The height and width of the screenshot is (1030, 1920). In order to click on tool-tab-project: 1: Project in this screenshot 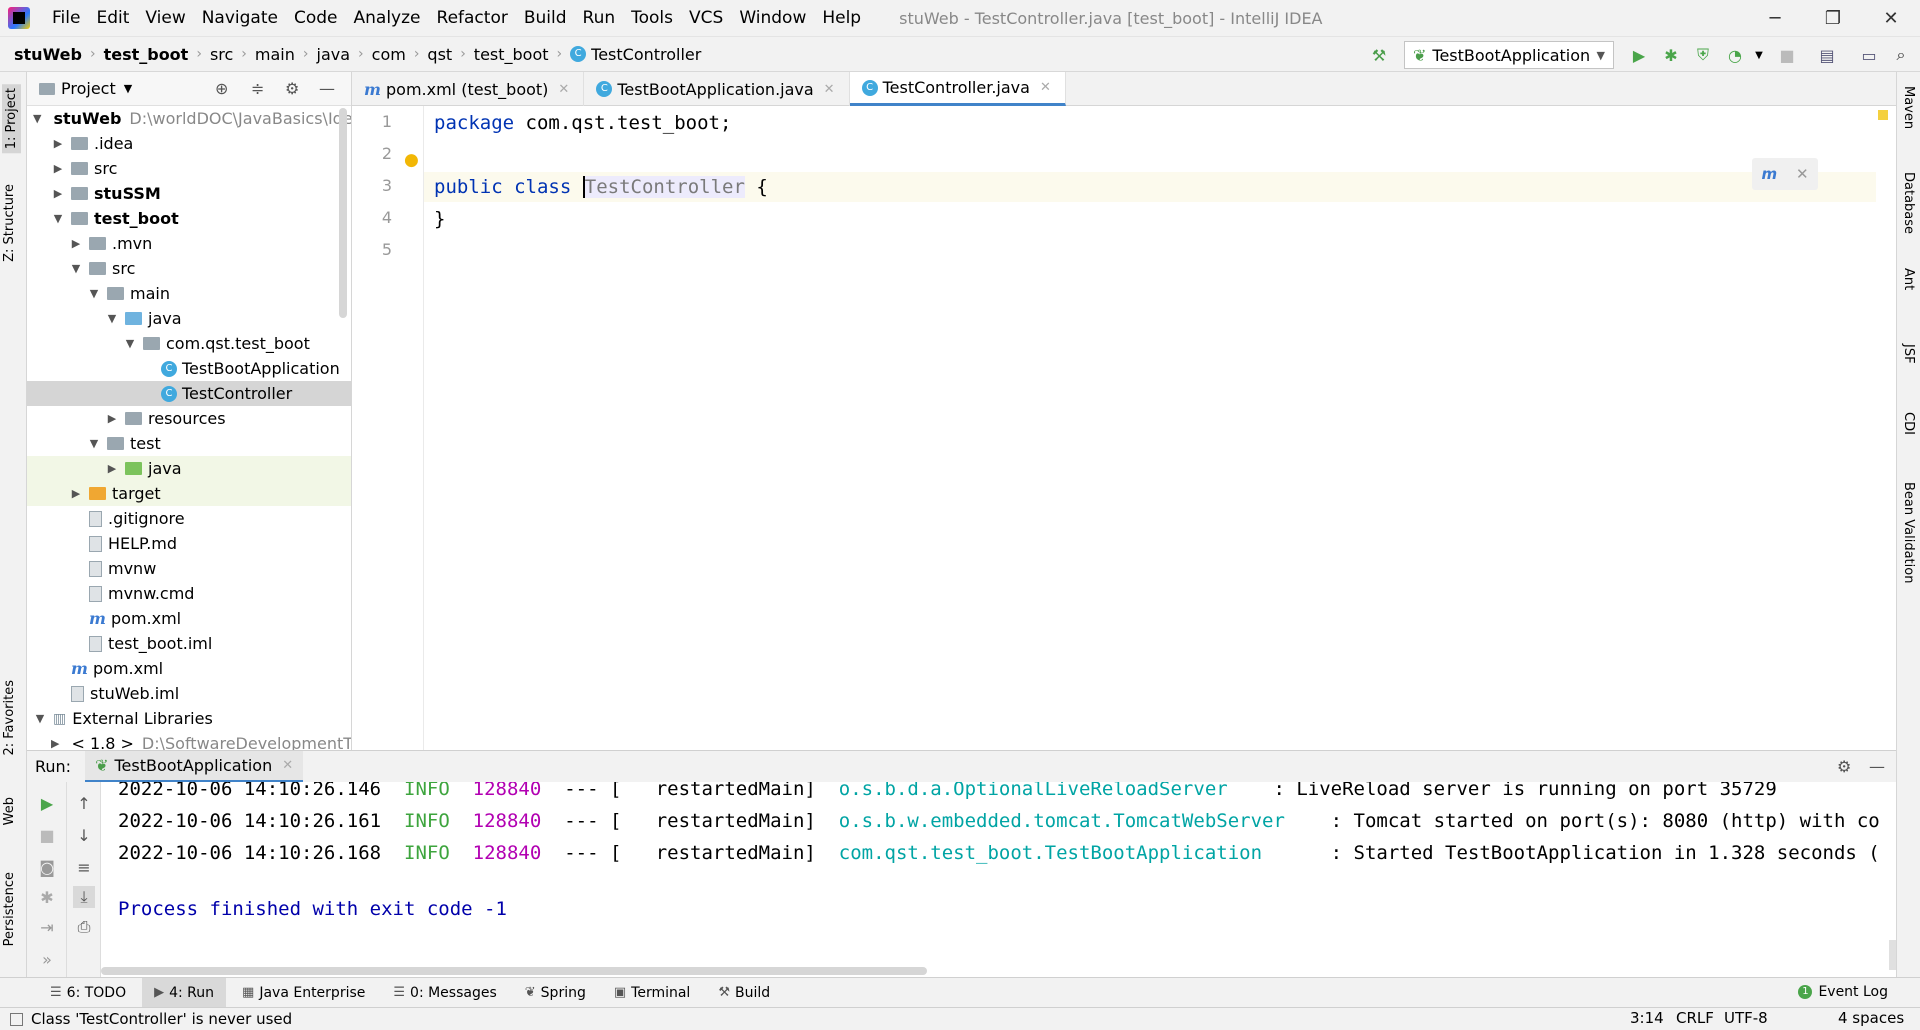, I will do `click(11, 119)`.